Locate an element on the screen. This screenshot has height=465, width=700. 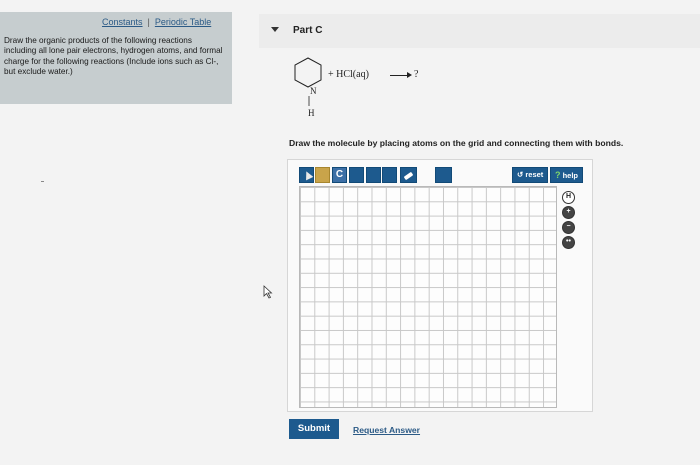
editor-toolbar: C ↺ reset ? help is located at coordinates (441, 175).